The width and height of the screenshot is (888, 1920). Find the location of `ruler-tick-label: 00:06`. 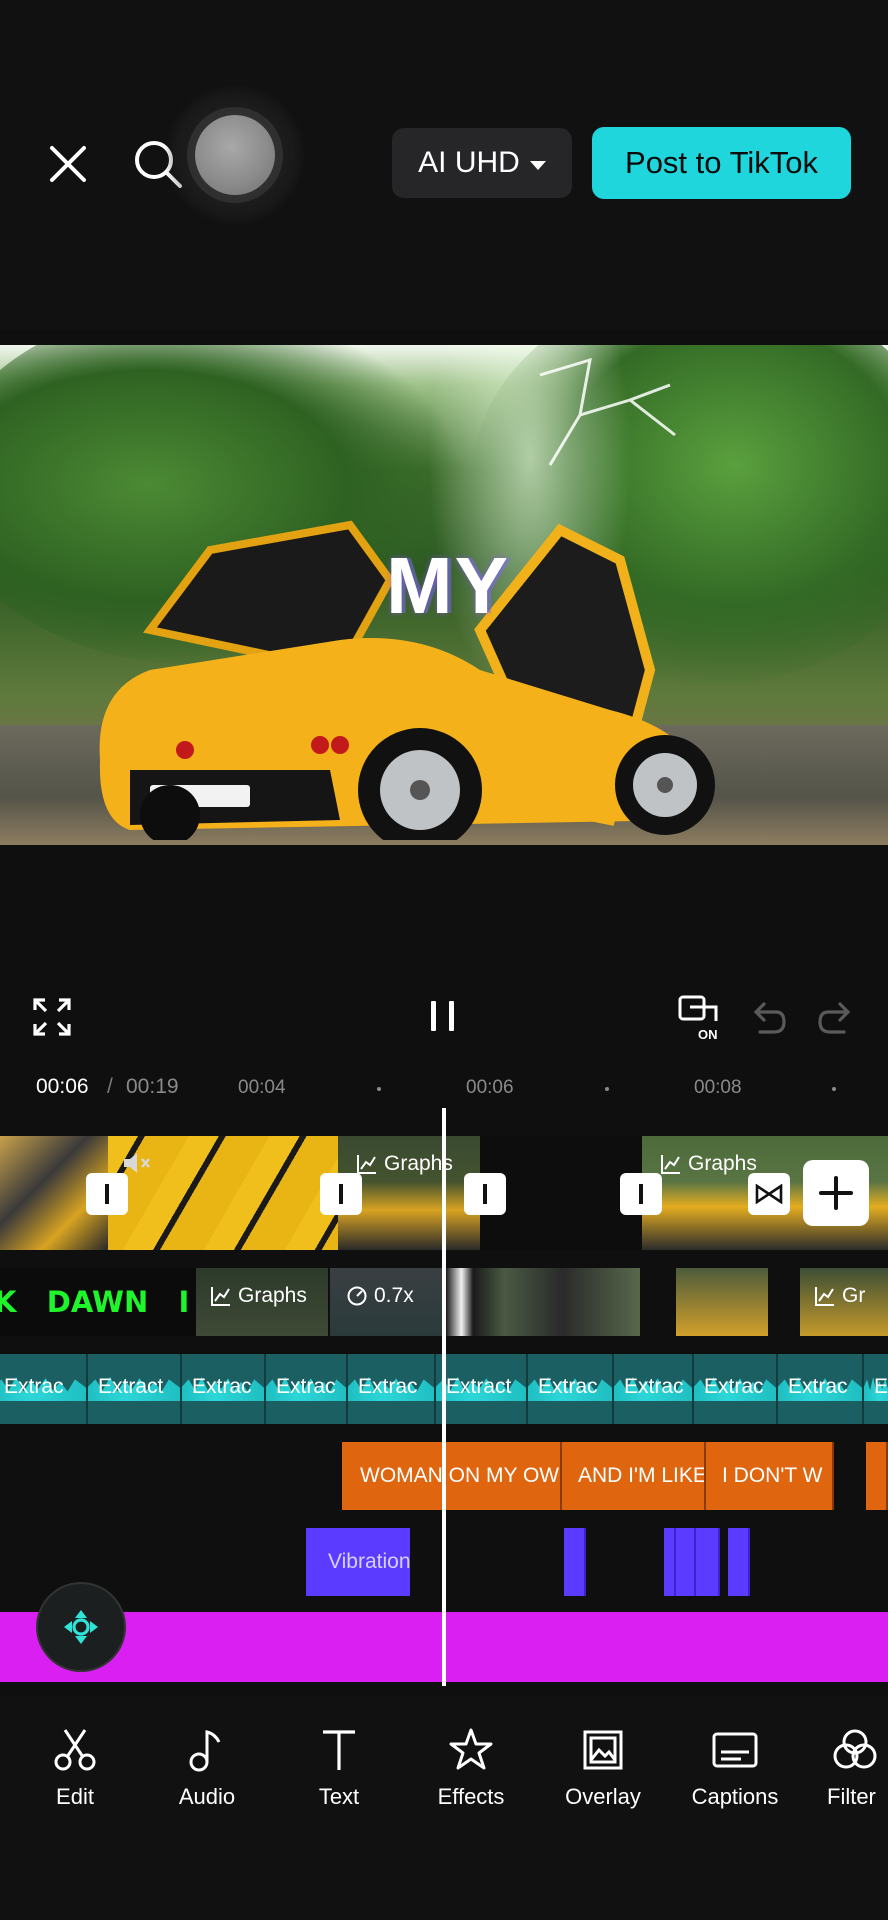

ruler-tick-label: 00:06 is located at coordinates (490, 1087).